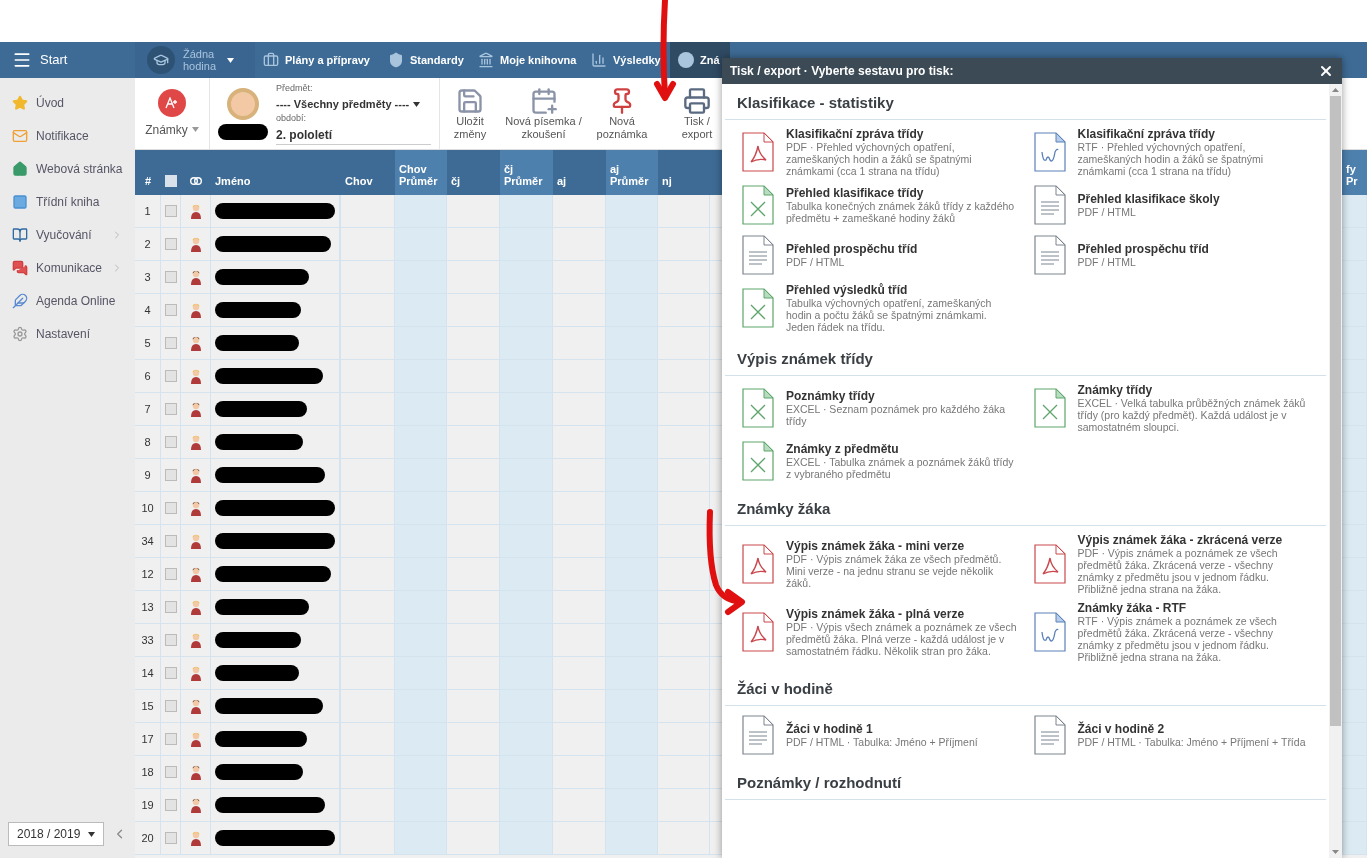 The image size is (1367, 858). I want to click on start-menu-button: Start, so click(67, 60).